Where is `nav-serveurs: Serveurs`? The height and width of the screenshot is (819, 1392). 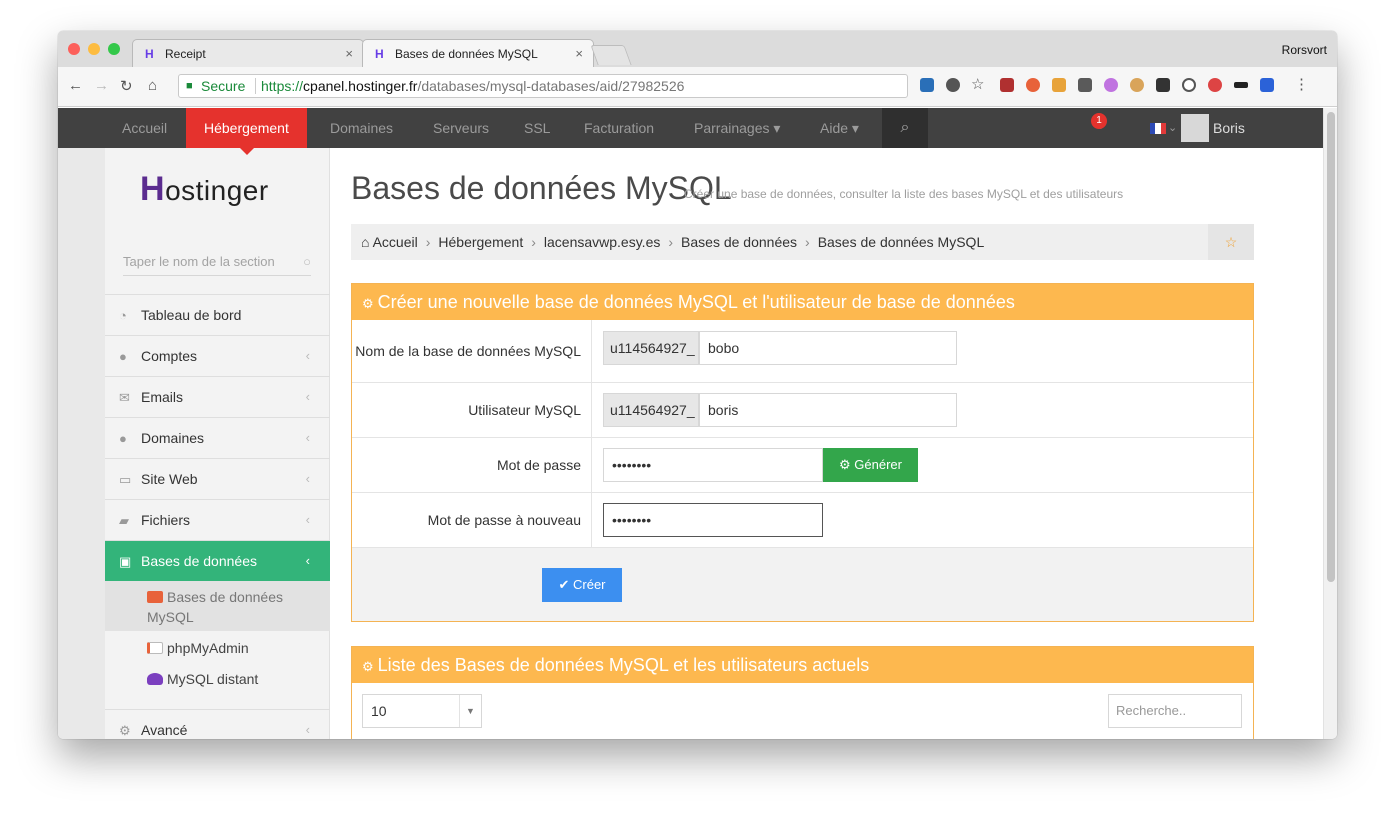 nav-serveurs: Serveurs is located at coordinates (461, 128).